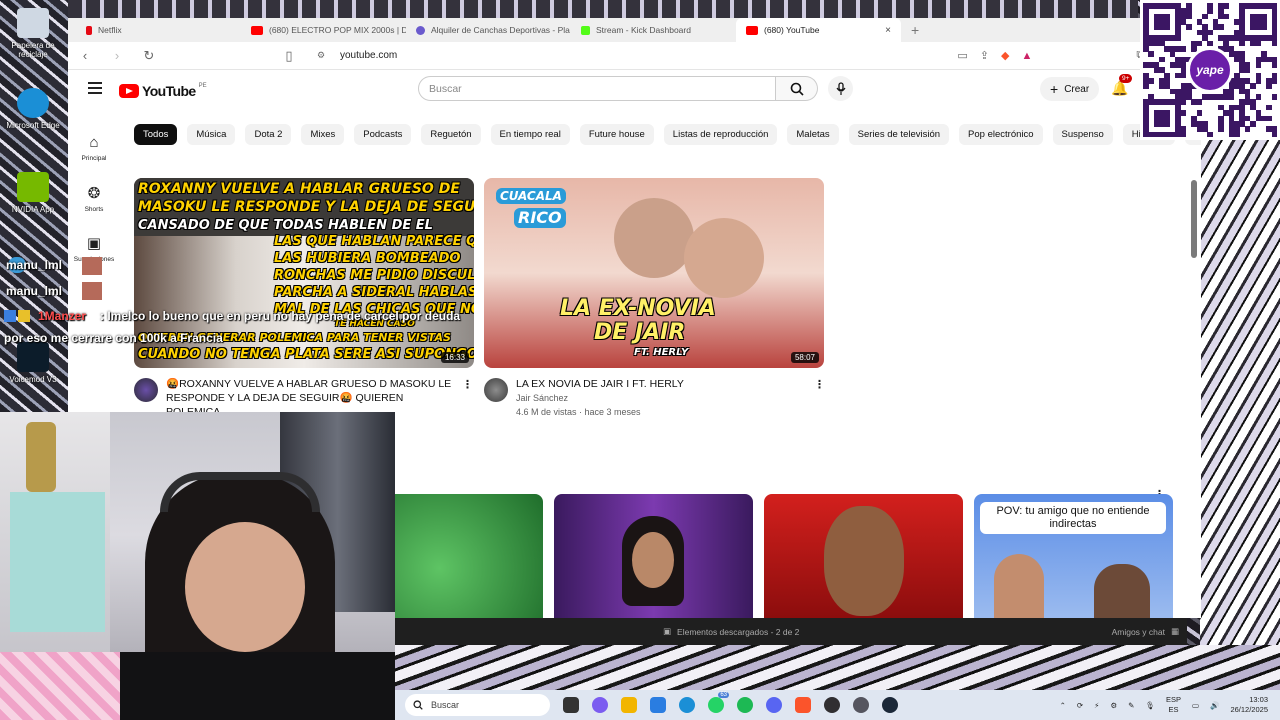 This screenshot has width=1280, height=720. Describe the element at coordinates (149, 56) in the screenshot. I see `reload-icon: ↻` at that location.